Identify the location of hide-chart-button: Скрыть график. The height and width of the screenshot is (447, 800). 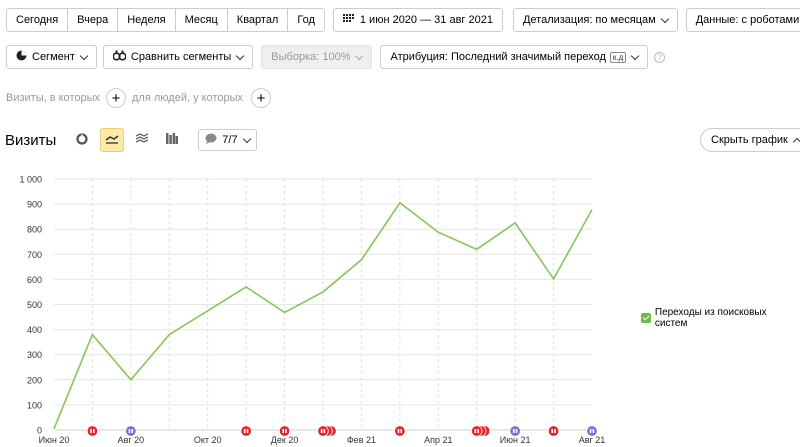
(750, 140).